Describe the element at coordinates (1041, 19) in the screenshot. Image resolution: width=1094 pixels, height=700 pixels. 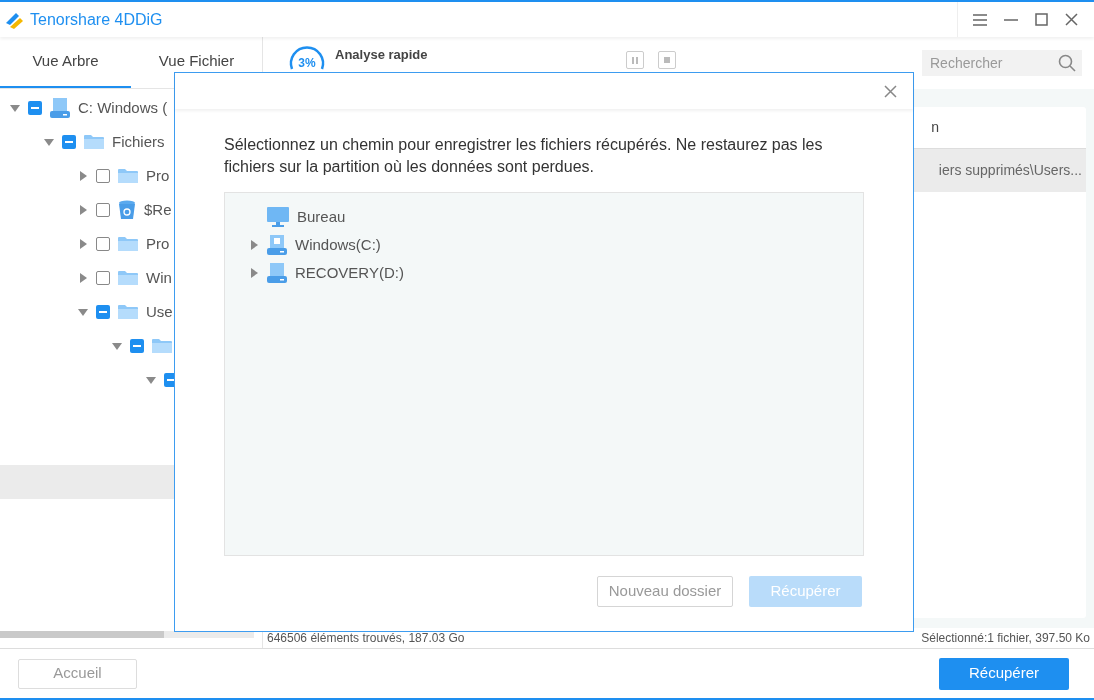
I see `maximize-icon` at that location.